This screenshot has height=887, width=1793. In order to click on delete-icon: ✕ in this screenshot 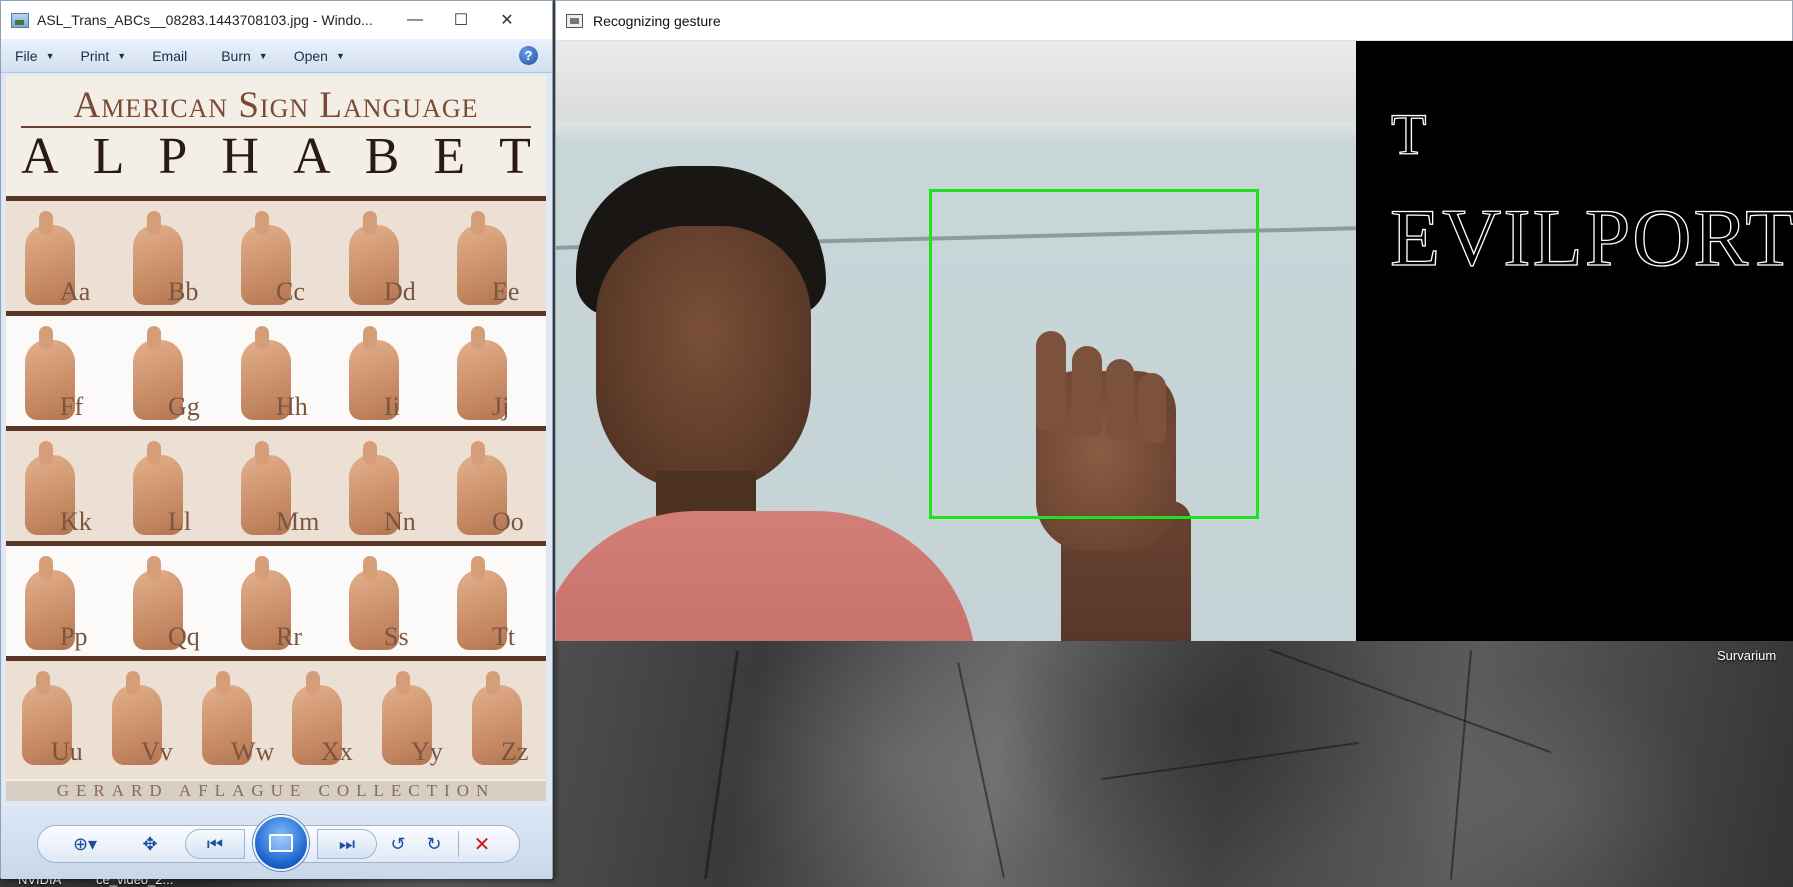, I will do `click(482, 844)`.